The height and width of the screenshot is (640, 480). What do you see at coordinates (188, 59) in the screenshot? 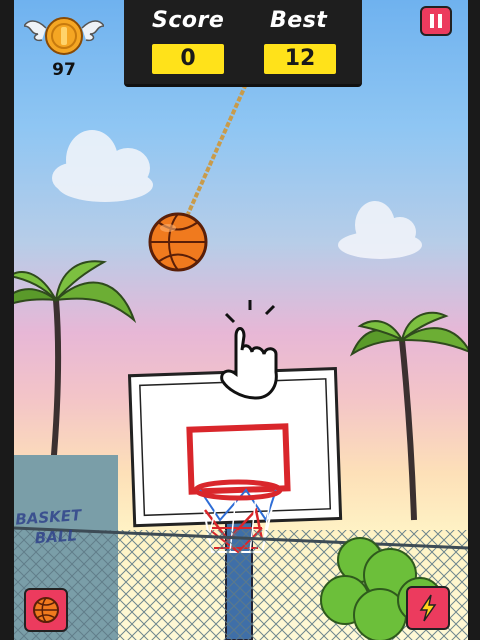
I see `score-value: 0` at bounding box center [188, 59].